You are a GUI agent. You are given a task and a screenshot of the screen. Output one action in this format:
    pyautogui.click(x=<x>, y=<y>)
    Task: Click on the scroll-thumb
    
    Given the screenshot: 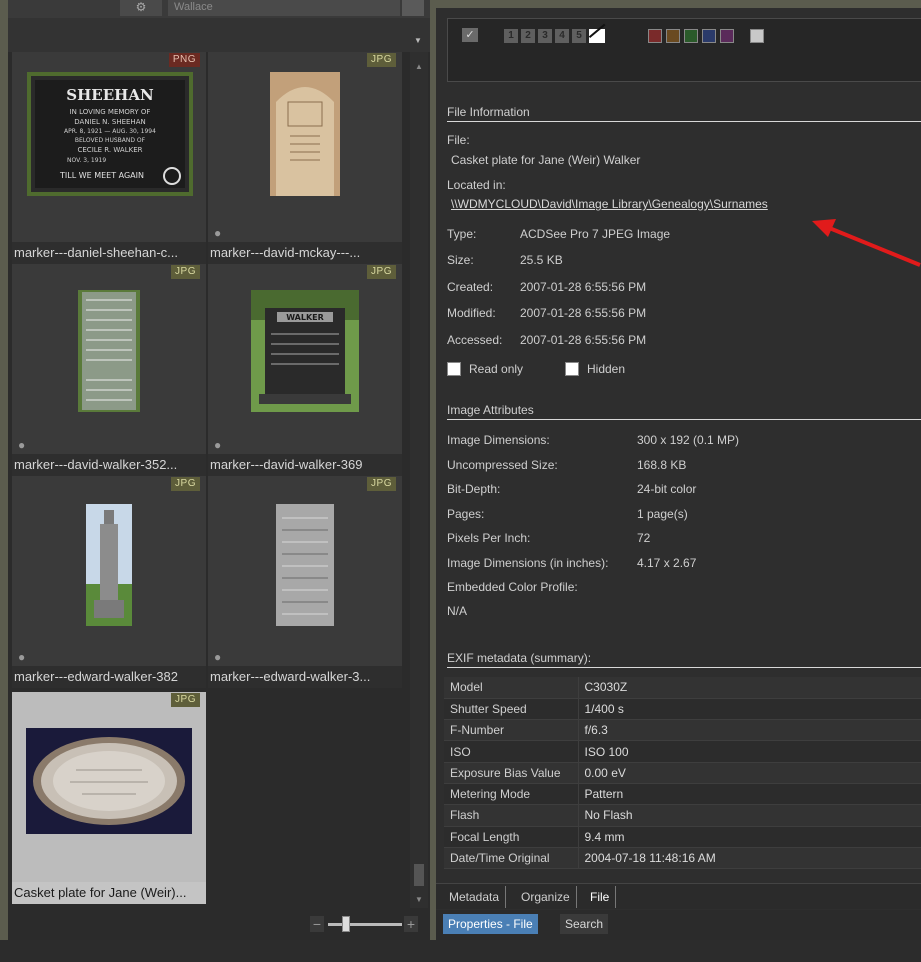 What is the action you would take?
    pyautogui.click(x=419, y=875)
    